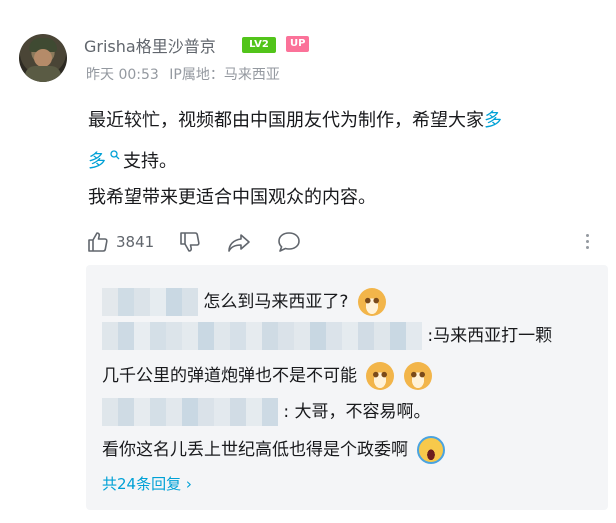 The height and width of the screenshot is (523, 616). Describe the element at coordinates (493, 120) in the screenshot. I see `search-link-part1: 多` at that location.